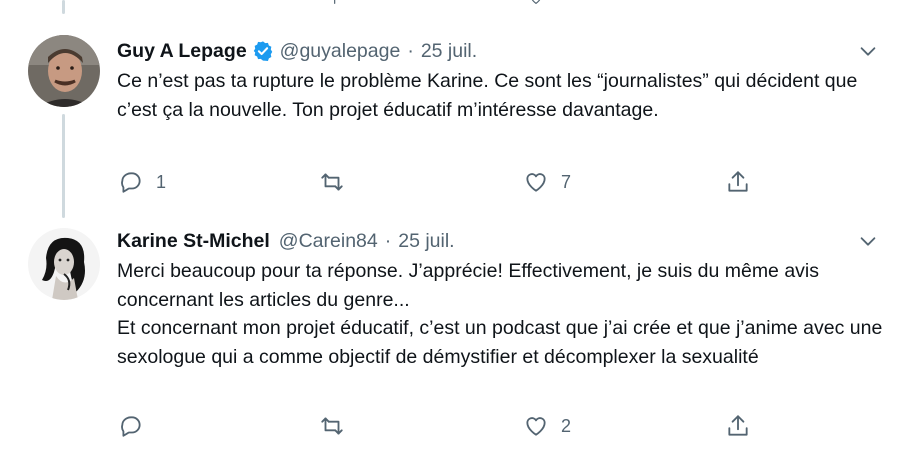  Describe the element at coordinates (340, 51) in the screenshot. I see `user-handle: @guyalepage` at that location.